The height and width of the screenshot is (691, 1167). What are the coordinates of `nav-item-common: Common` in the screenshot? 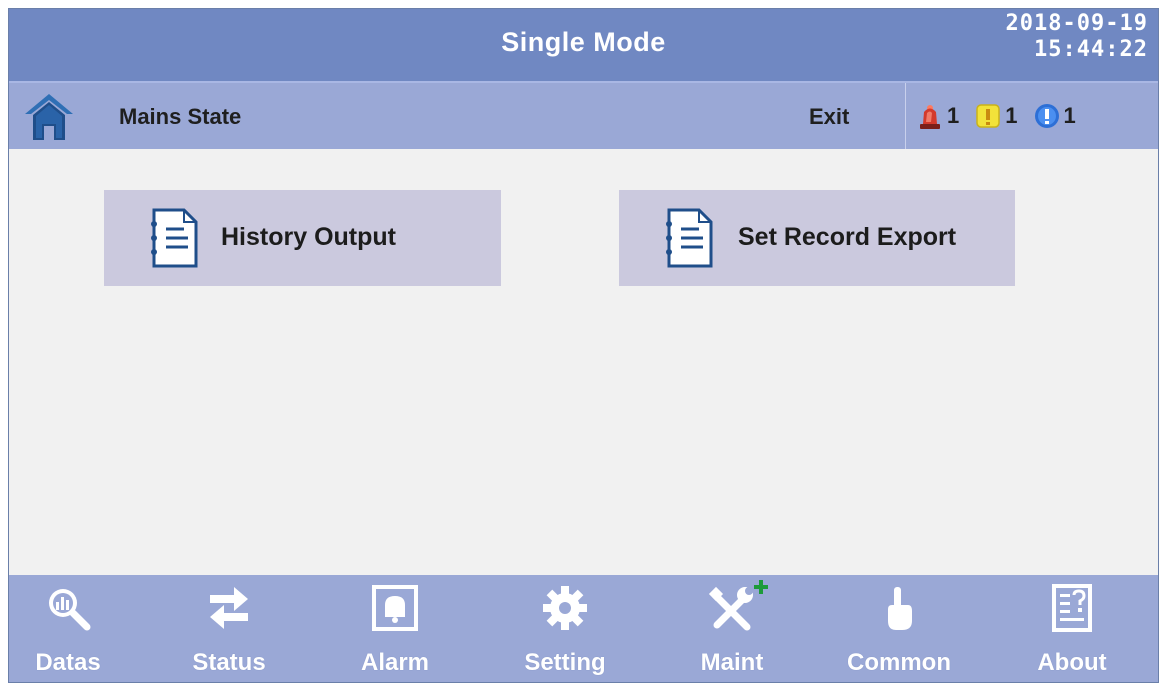 It's located at (899, 628).